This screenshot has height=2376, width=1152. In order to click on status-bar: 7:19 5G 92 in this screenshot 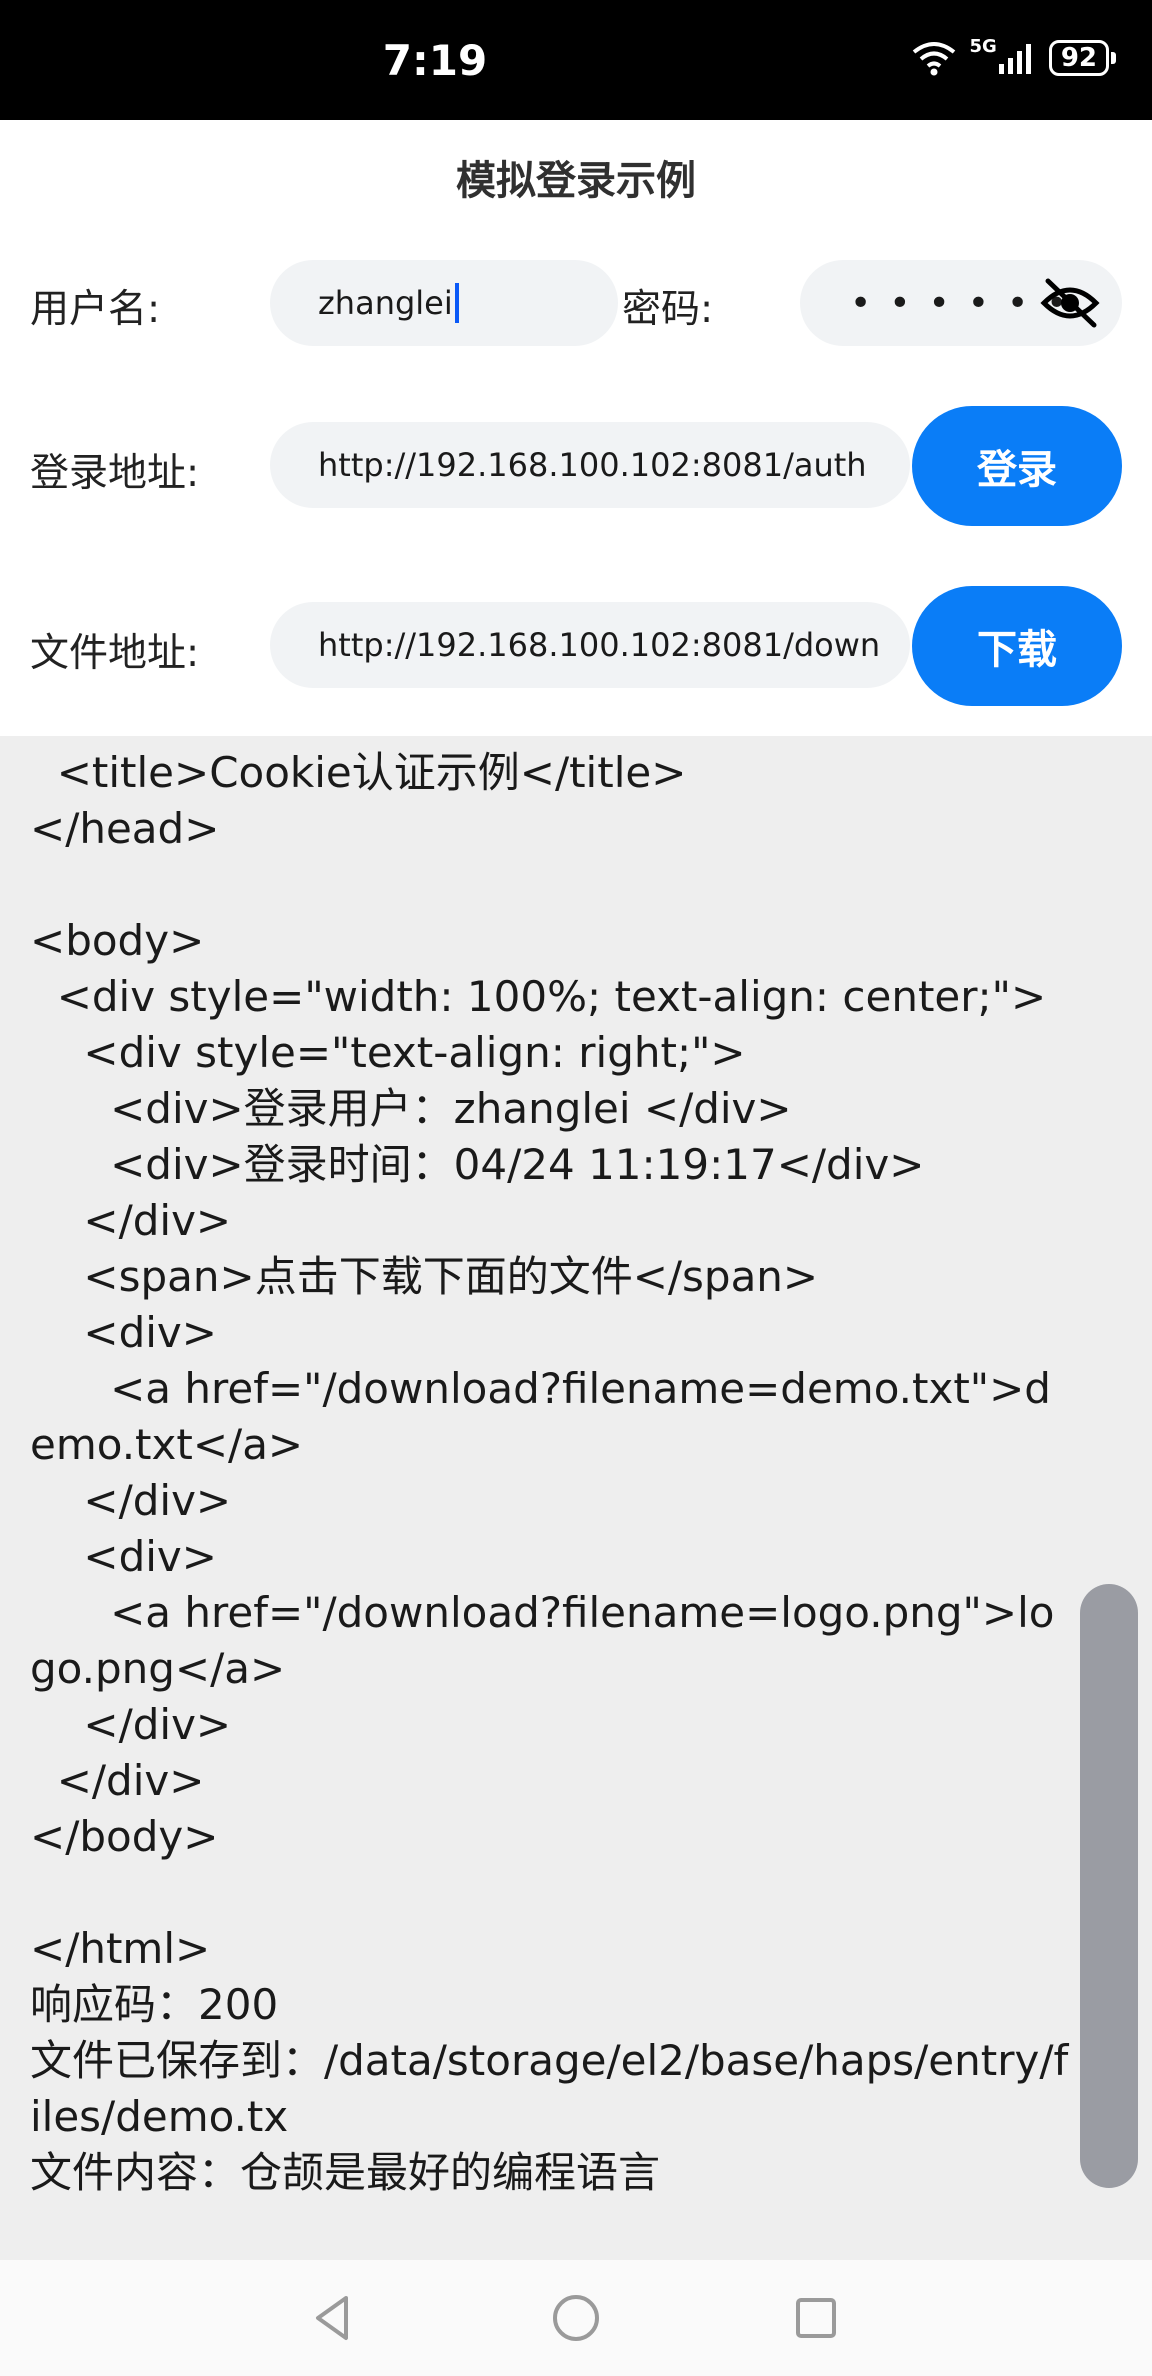, I will do `click(576, 60)`.